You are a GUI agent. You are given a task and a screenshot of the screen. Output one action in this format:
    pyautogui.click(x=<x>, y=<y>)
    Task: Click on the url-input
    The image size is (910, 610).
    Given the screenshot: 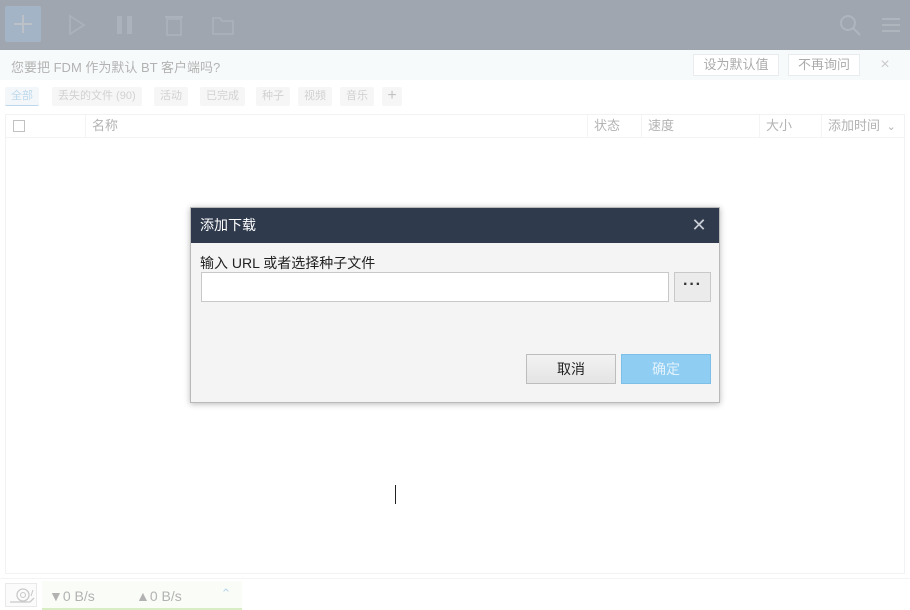 What is the action you would take?
    pyautogui.click(x=435, y=287)
    